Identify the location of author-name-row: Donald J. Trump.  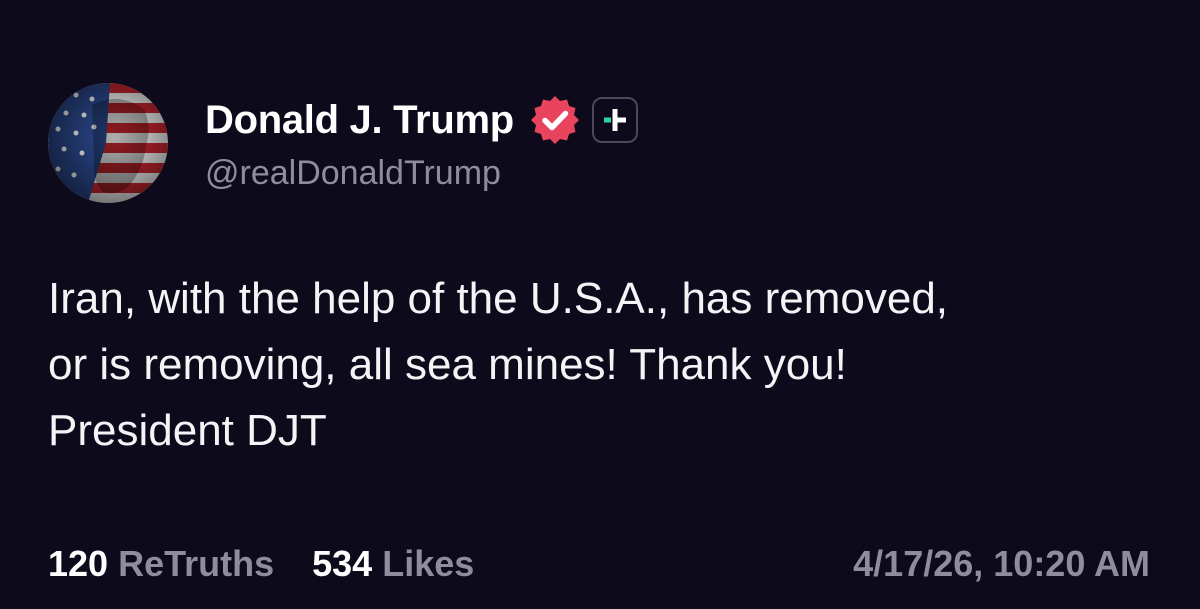
(421, 120).